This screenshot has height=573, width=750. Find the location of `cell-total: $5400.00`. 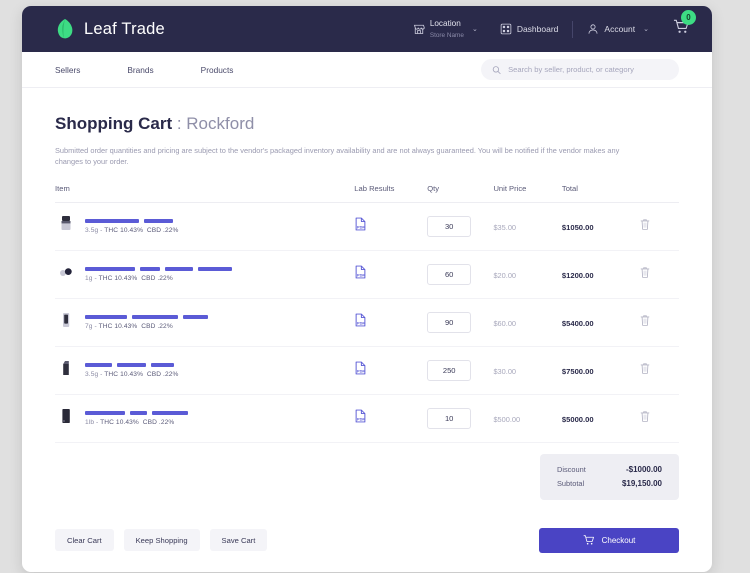

cell-total: $5400.00 is located at coordinates (600, 322).